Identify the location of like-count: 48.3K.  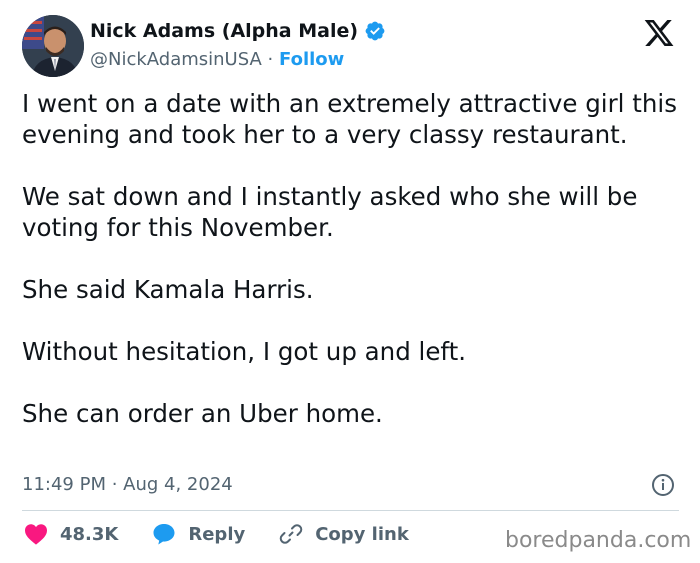
(89, 534).